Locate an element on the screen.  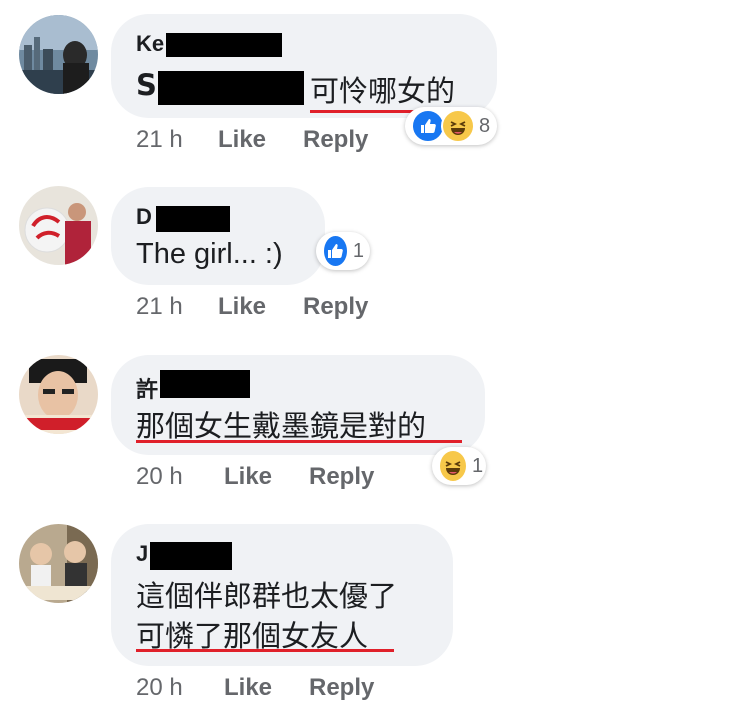
redacted-text is located at coordinates (231, 88).